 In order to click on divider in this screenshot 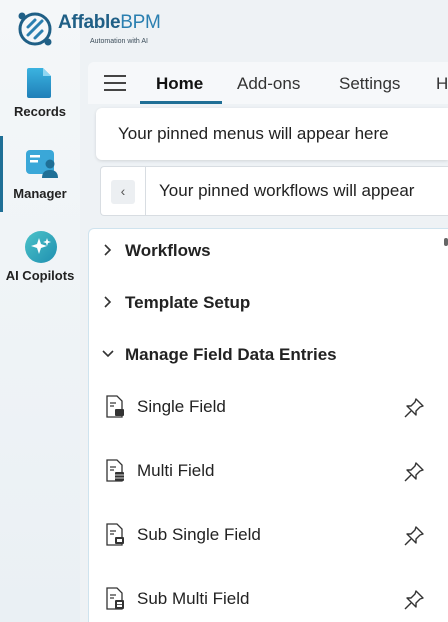, I will do `click(145, 191)`.